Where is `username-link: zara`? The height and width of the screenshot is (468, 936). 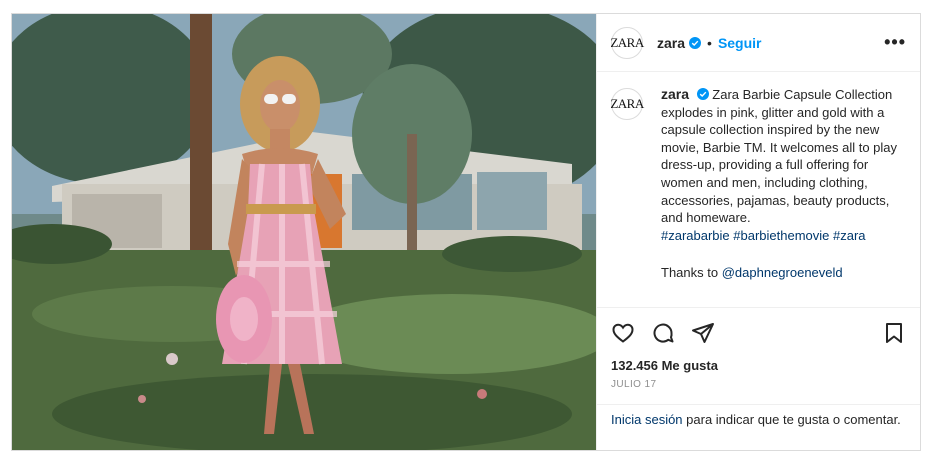
username-link: zara is located at coordinates (671, 43).